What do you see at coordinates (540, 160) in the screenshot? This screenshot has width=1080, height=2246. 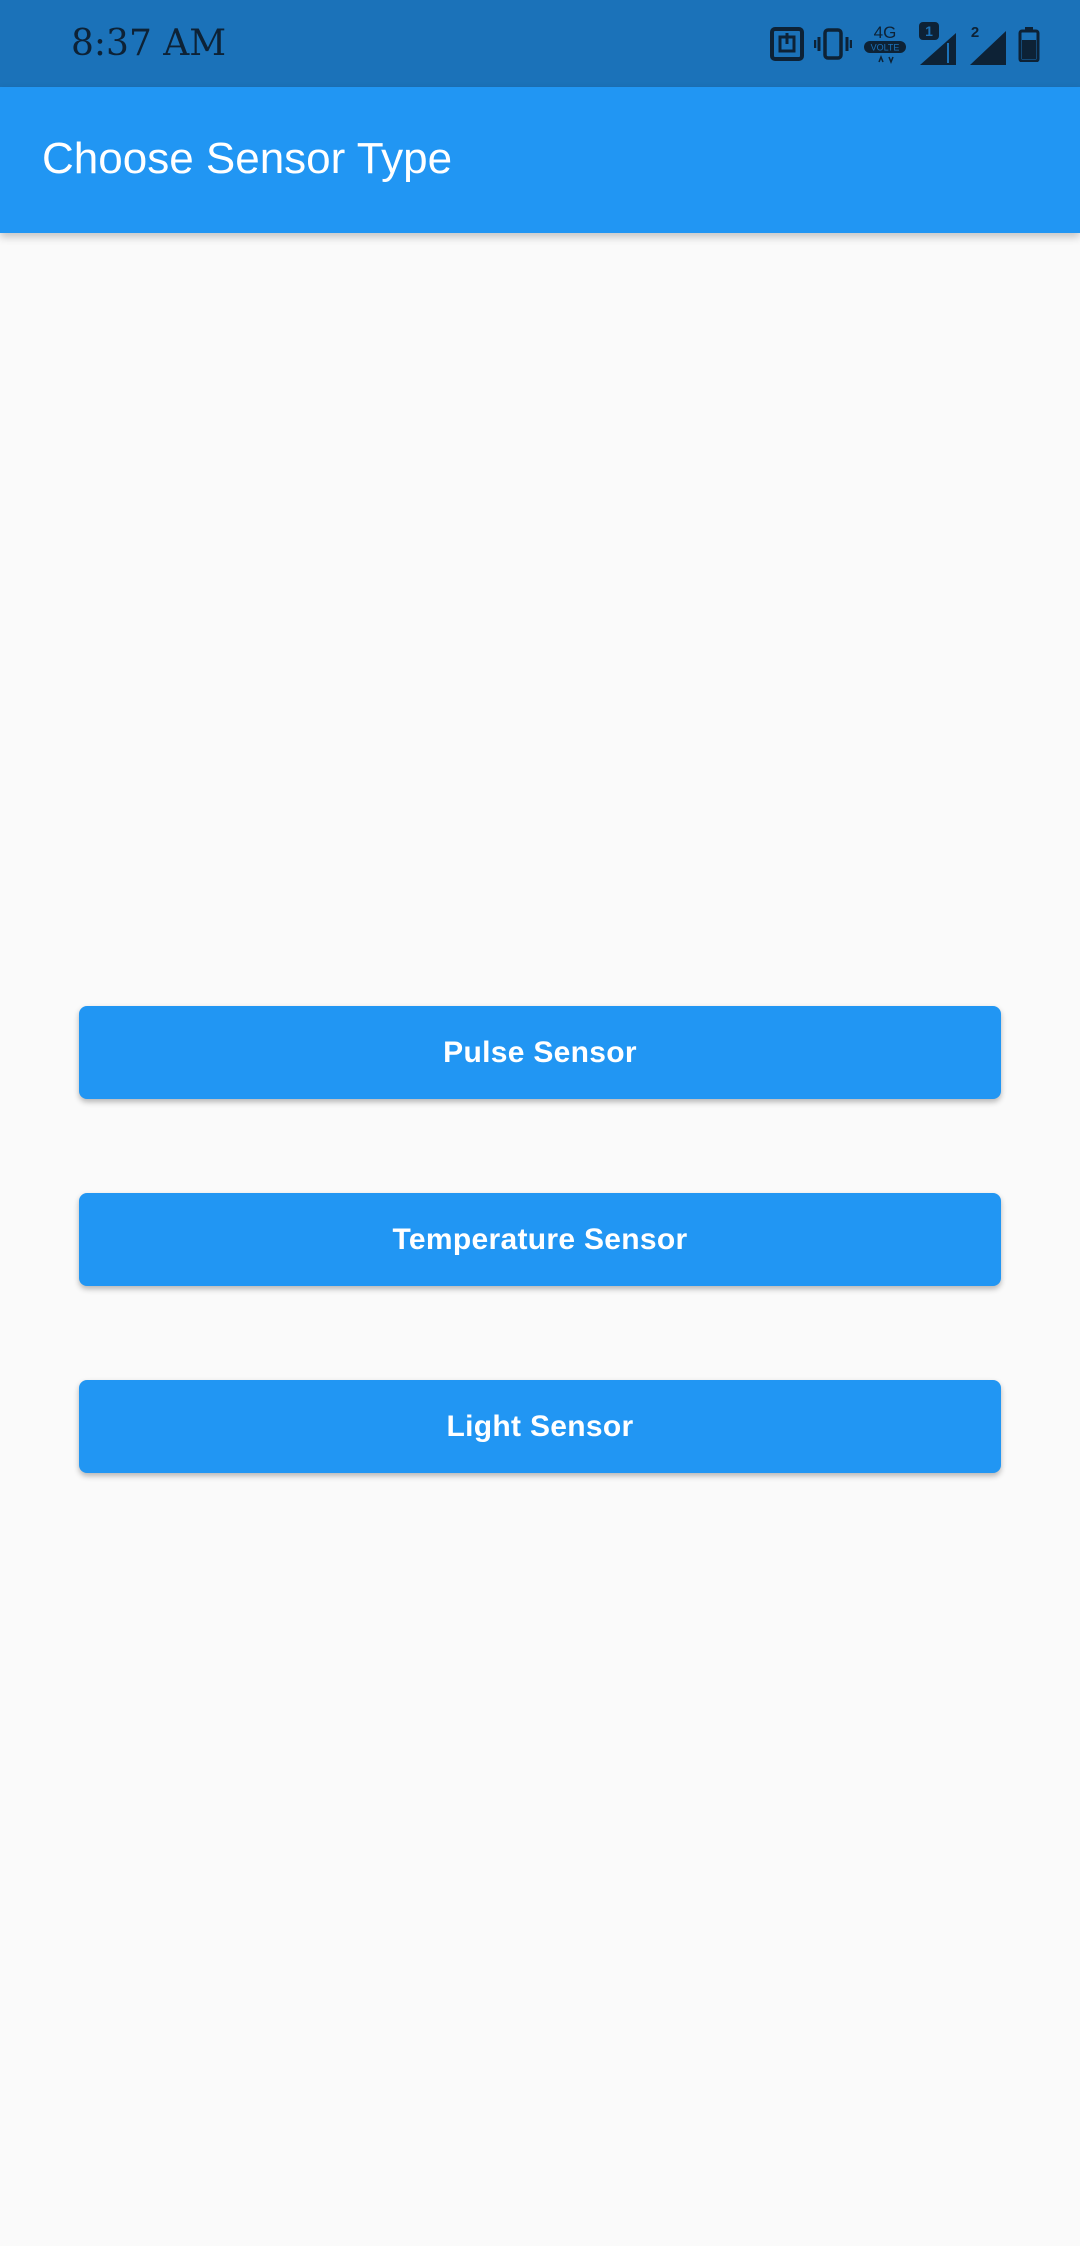 I see `app-bar: Choose Sensor Type` at bounding box center [540, 160].